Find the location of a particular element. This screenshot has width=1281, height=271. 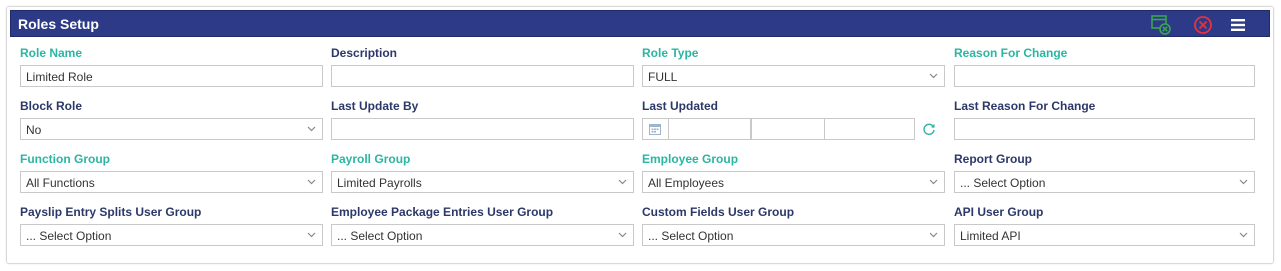

report-group-select: ... Select Option is located at coordinates (1104, 182).